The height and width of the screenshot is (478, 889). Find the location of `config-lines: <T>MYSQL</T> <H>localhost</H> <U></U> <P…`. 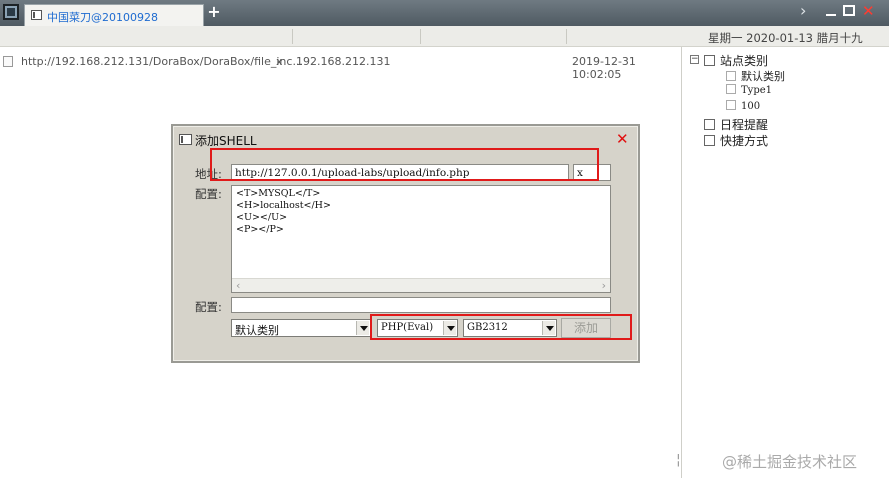

config-lines: <T>MYSQL</T> <H>localhost</H> <U></U> <P… is located at coordinates (283, 212).